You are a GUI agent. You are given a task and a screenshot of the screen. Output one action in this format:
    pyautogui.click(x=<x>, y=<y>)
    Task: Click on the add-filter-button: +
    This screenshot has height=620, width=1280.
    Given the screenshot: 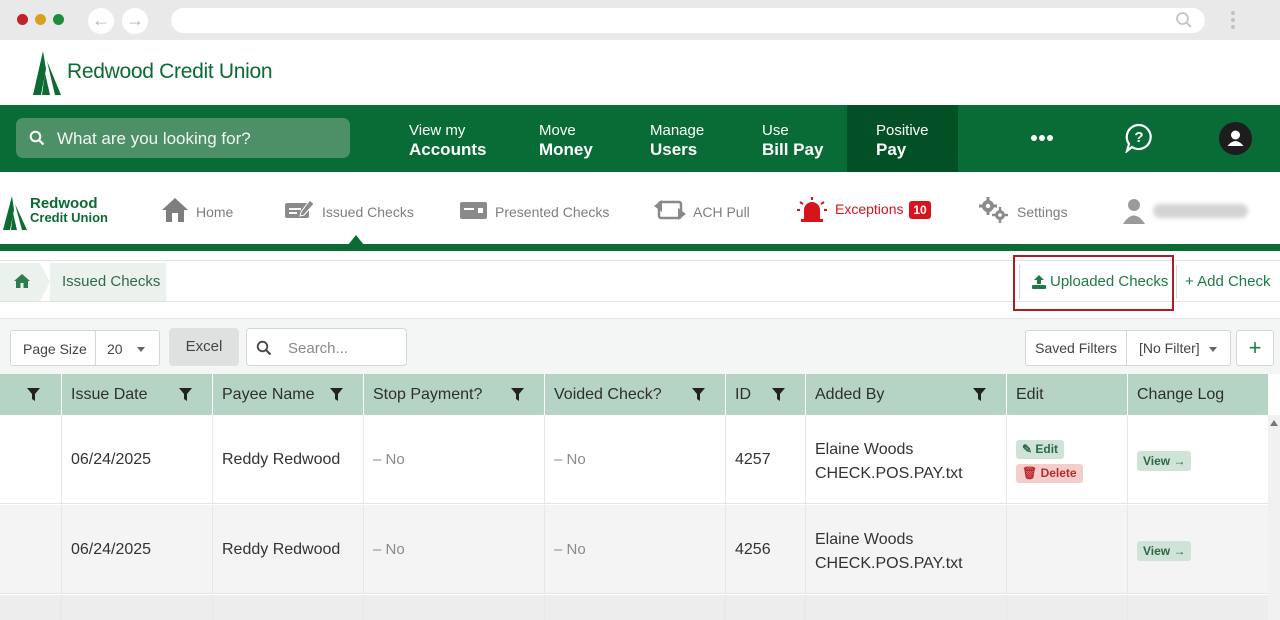 What is the action you would take?
    pyautogui.click(x=1255, y=348)
    